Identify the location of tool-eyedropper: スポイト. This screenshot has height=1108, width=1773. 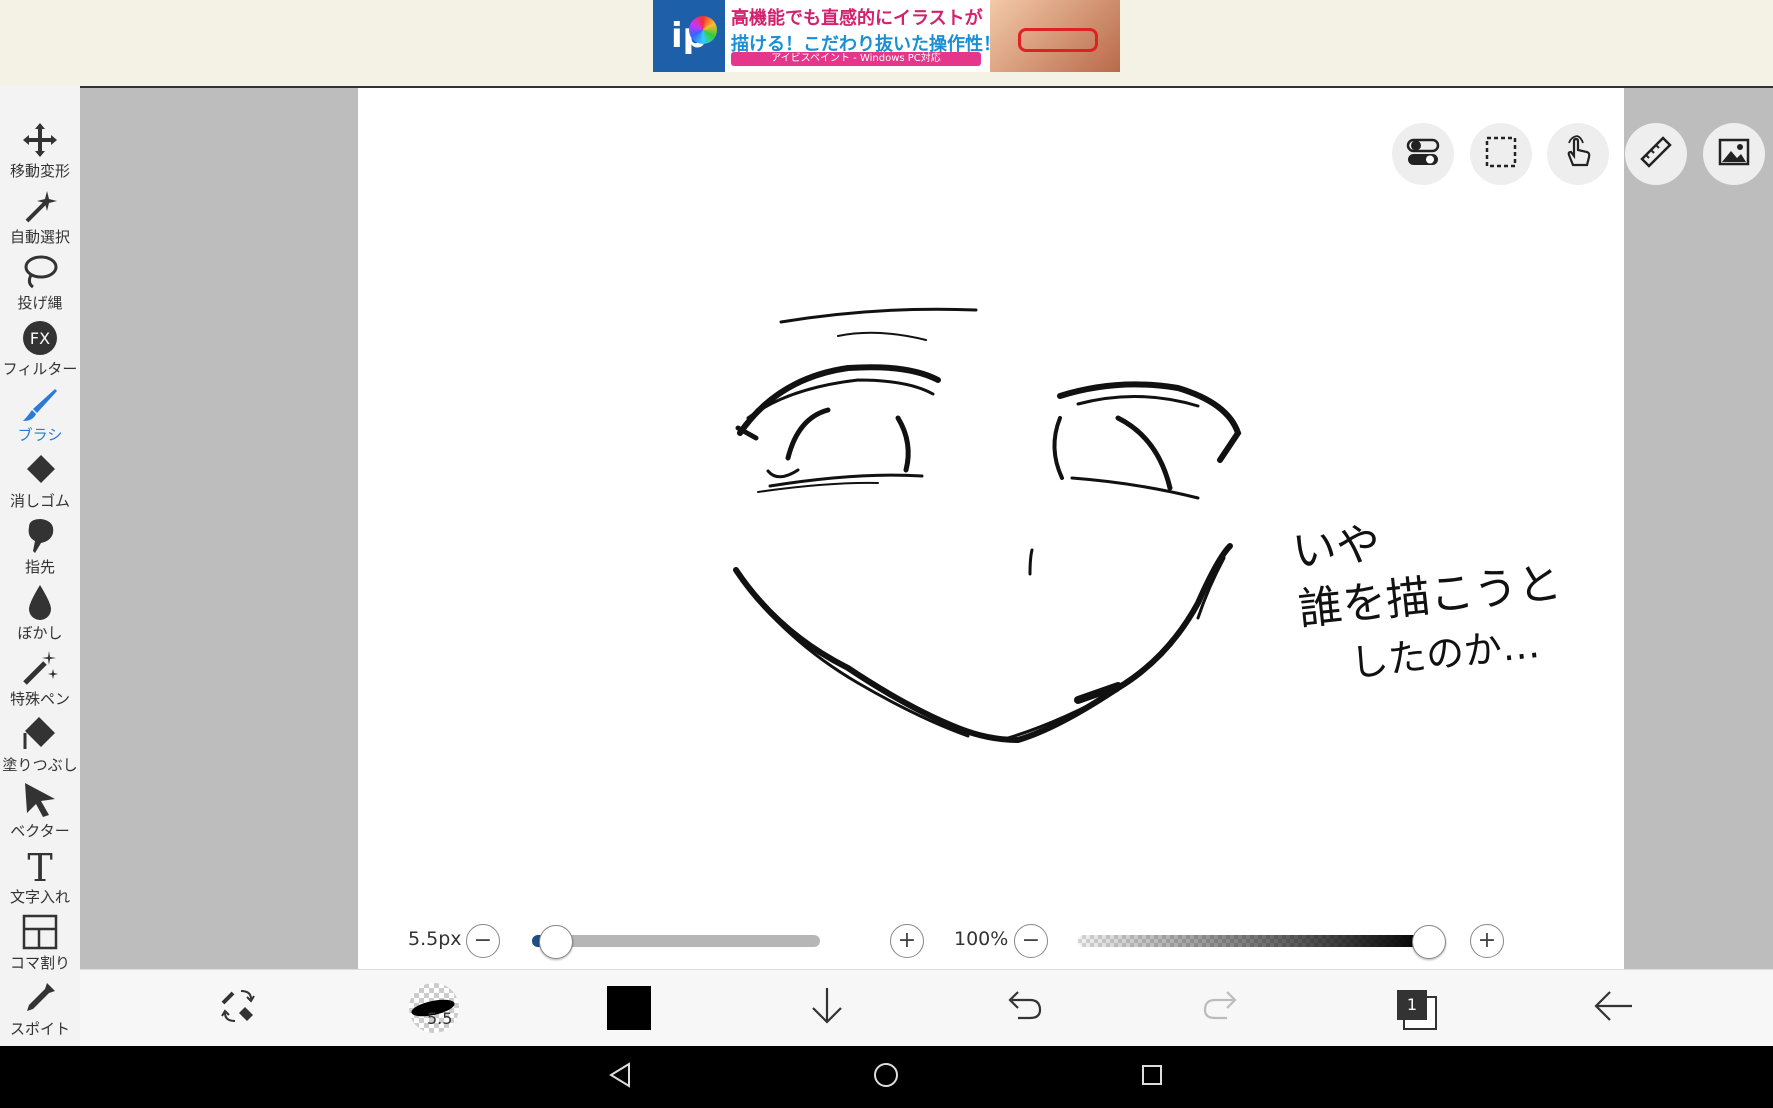
(40, 1010).